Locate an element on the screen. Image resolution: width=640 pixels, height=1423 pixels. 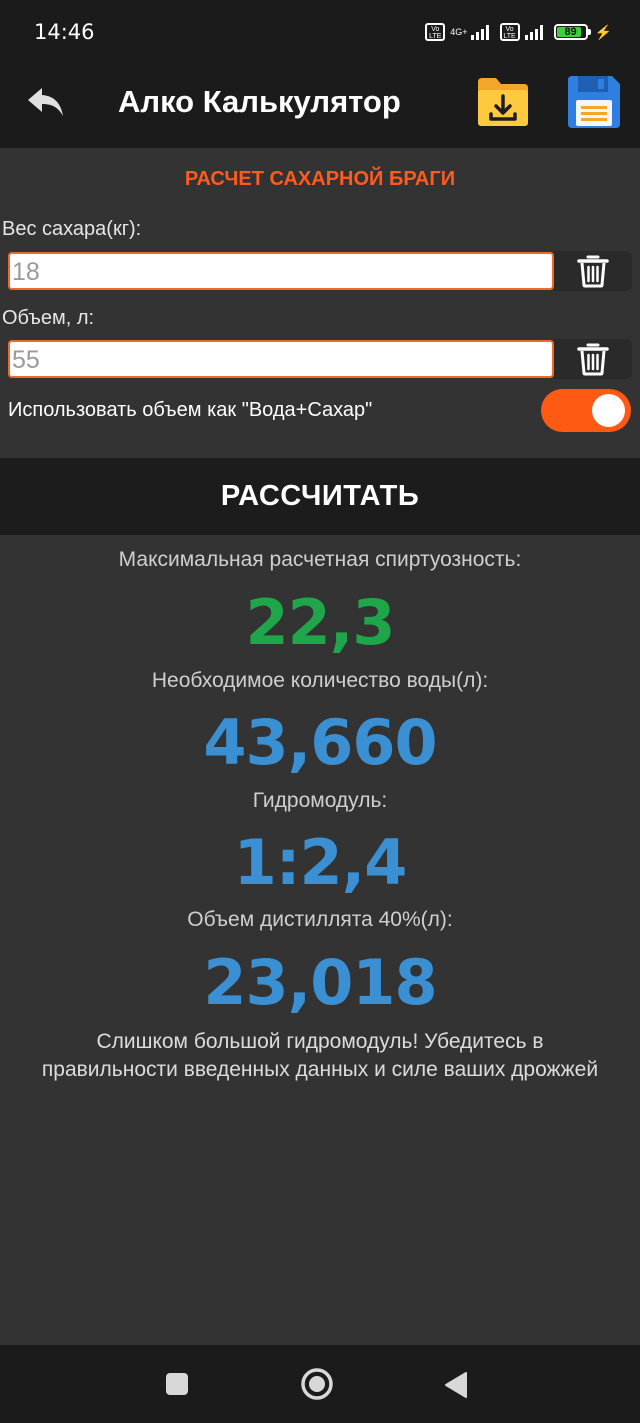
network-type: 4G+ is located at coordinates (459, 31).